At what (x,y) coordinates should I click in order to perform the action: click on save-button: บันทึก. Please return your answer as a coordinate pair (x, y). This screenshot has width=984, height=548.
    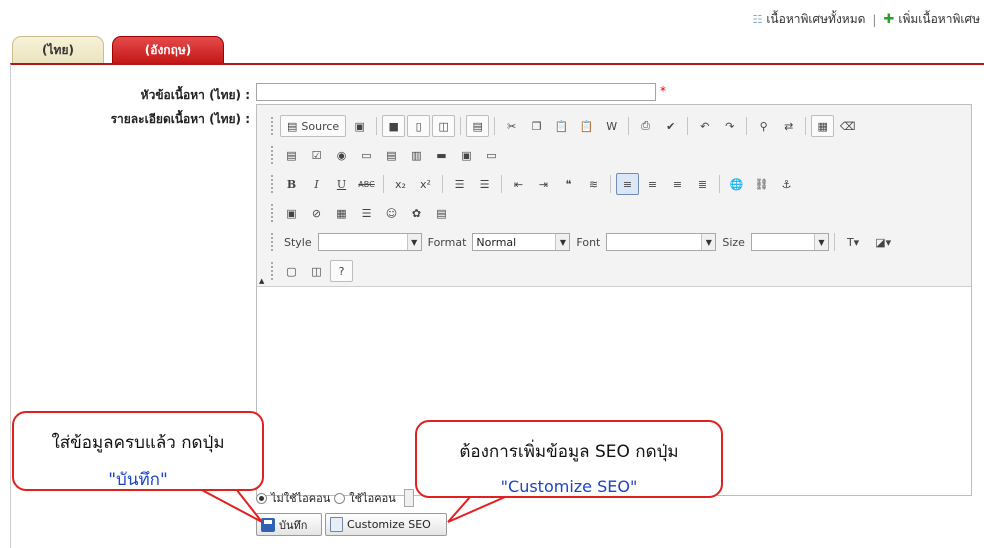
    Looking at the image, I should click on (289, 524).